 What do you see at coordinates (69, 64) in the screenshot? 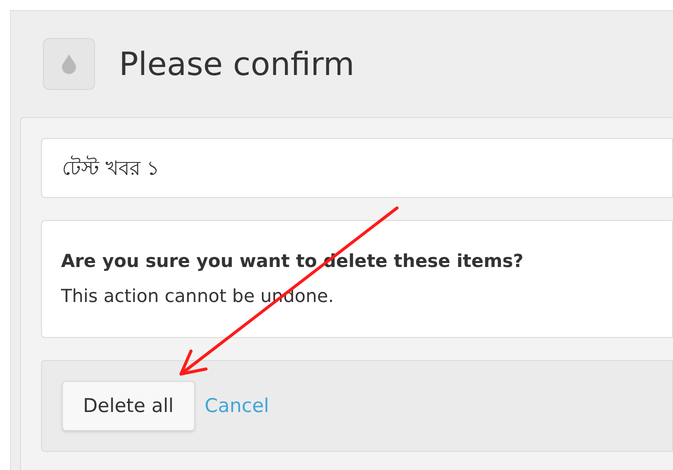
I see `drop-icon` at bounding box center [69, 64].